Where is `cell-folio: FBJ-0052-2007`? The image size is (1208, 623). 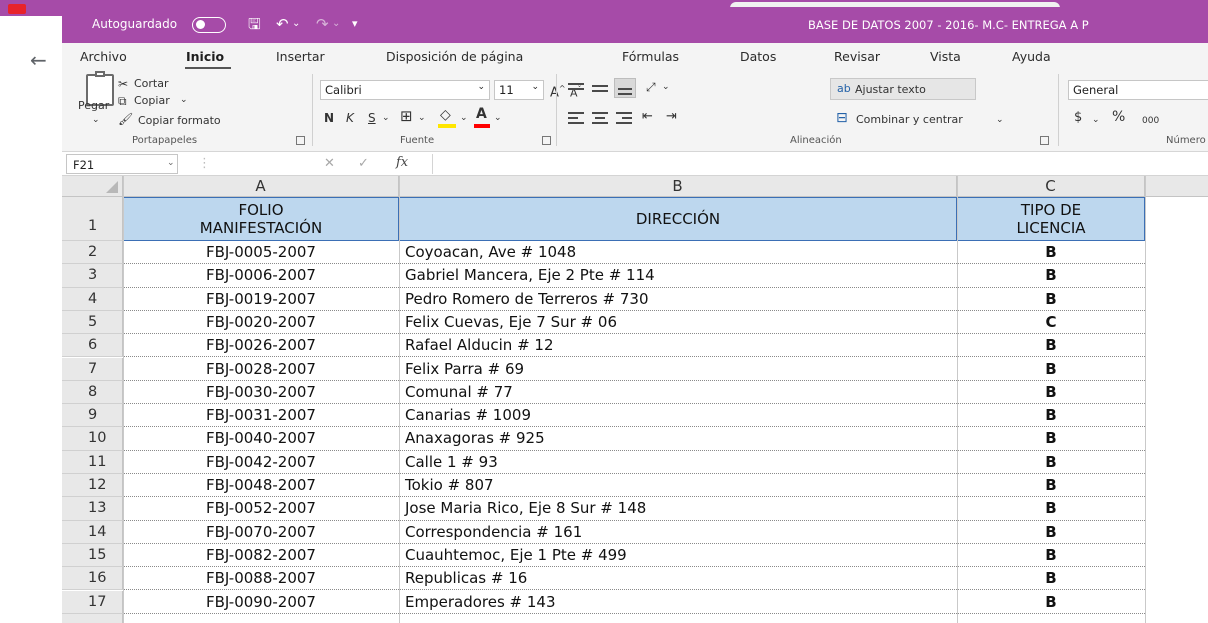 cell-folio: FBJ-0052-2007 is located at coordinates (261, 509).